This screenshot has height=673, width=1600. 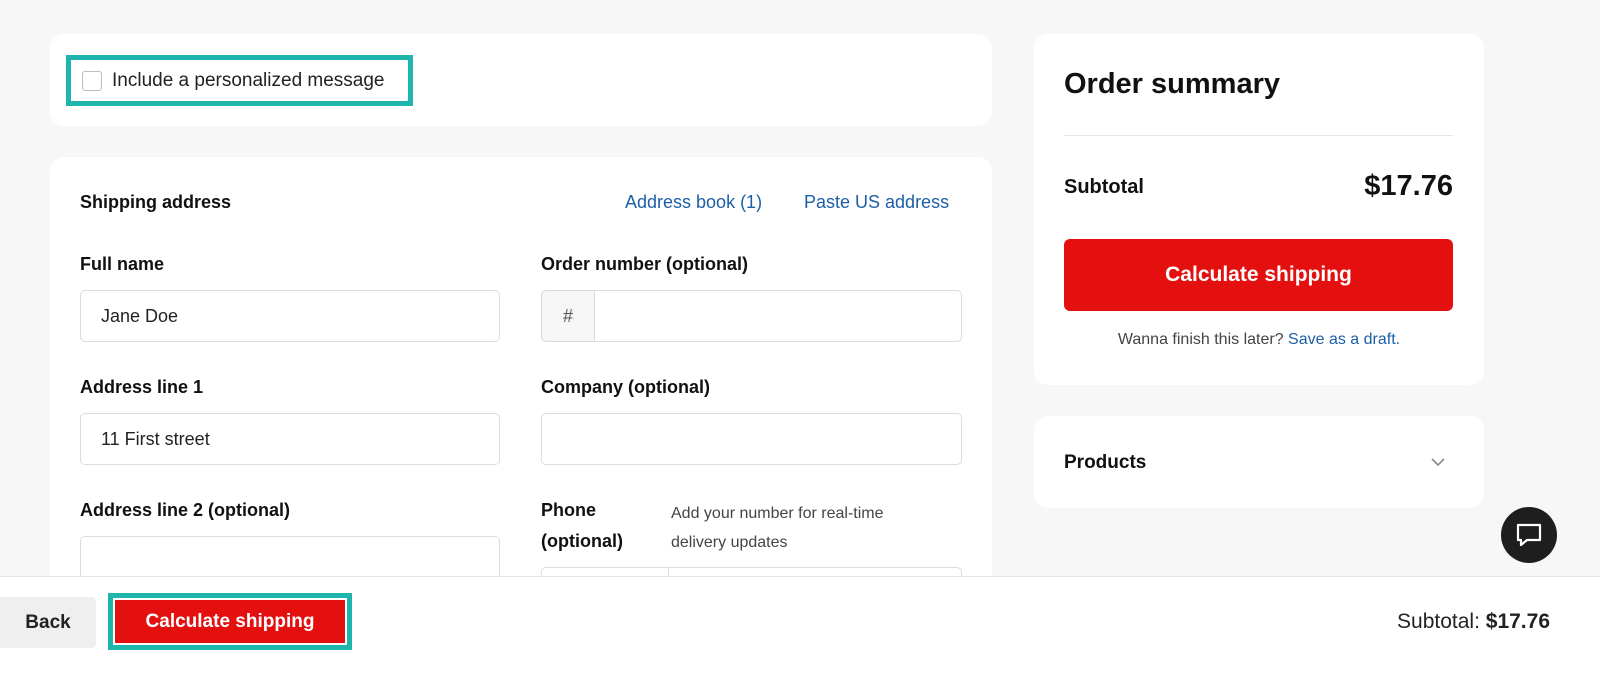 I want to click on bottom-subtotal-value: $17.76, so click(x=1517, y=621).